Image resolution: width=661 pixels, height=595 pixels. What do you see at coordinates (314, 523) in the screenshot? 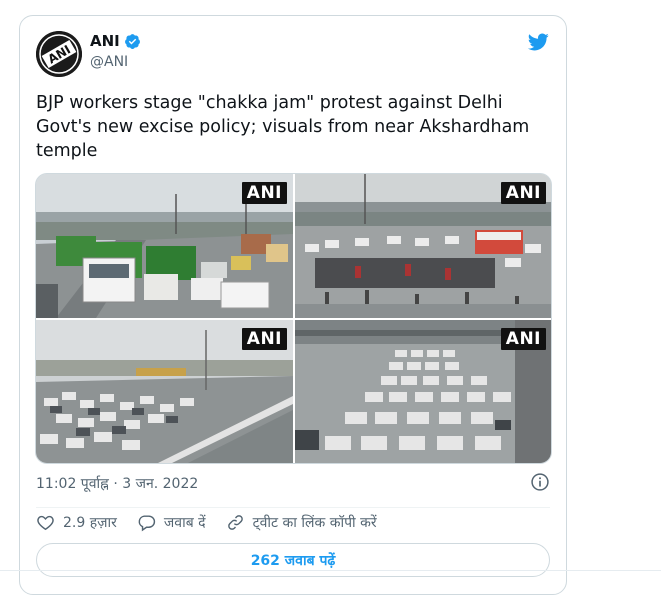
I see `copy-link-label: ट्वीट का लिंक कॉपी करें` at bounding box center [314, 523].